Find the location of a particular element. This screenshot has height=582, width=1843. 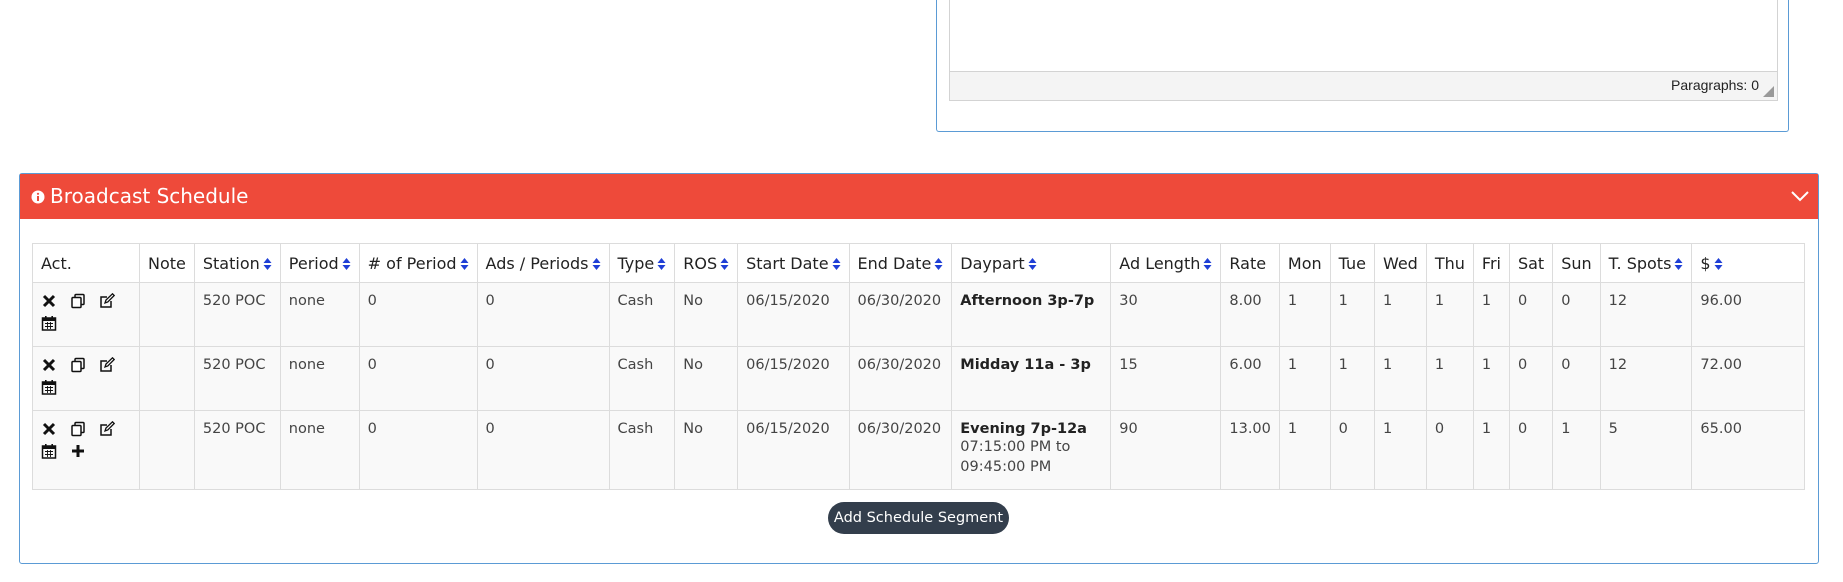

col-header-num-period: # of Period is located at coordinates (418, 263).